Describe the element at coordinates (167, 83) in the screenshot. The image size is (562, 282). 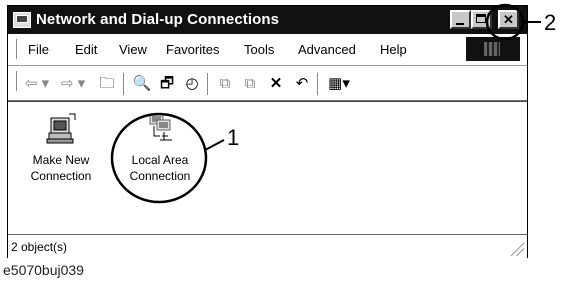
I see `folders-button: 🗗` at that location.